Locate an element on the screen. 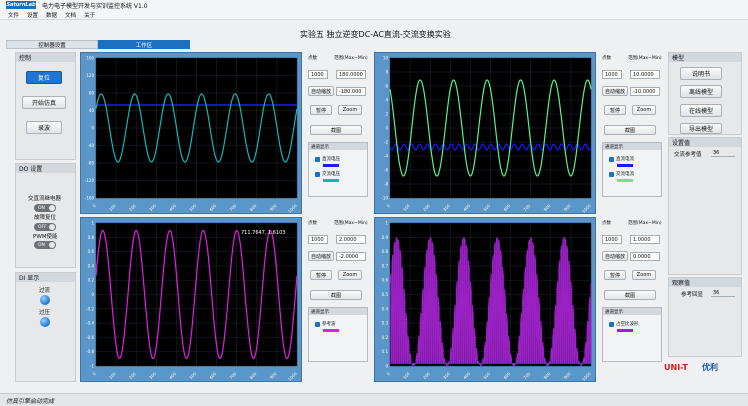 This screenshot has height=406, width=748. menu-settings: 设置 is located at coordinates (32, 15).